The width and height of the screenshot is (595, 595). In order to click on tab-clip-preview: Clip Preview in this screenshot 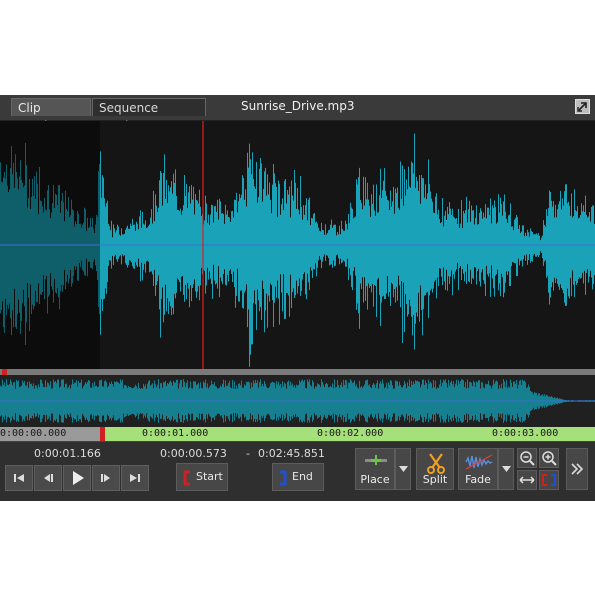, I will do `click(51, 115)`.